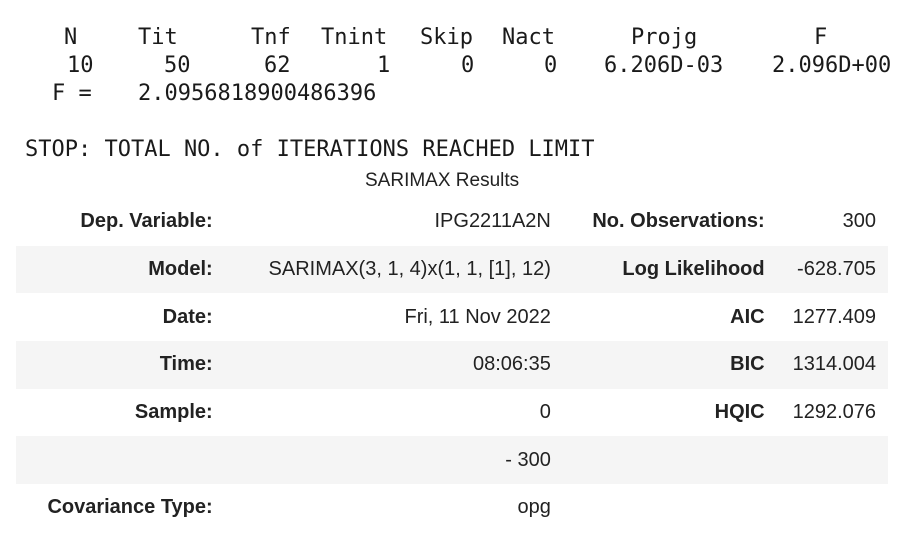  I want to click on row-value: IPG2211A2N, so click(492, 221).